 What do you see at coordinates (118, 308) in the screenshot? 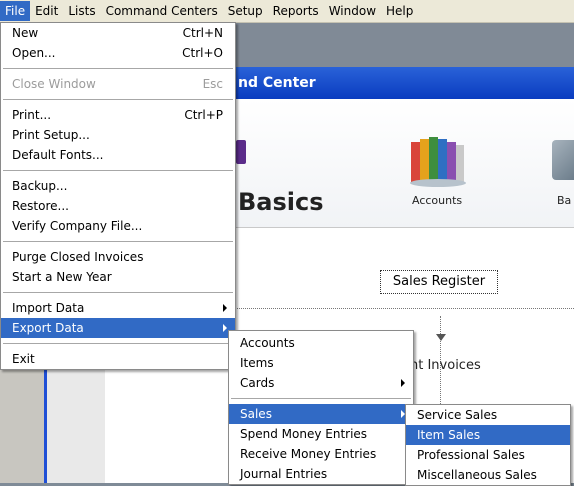
I see `menu-item-import-data: Import Data` at bounding box center [118, 308].